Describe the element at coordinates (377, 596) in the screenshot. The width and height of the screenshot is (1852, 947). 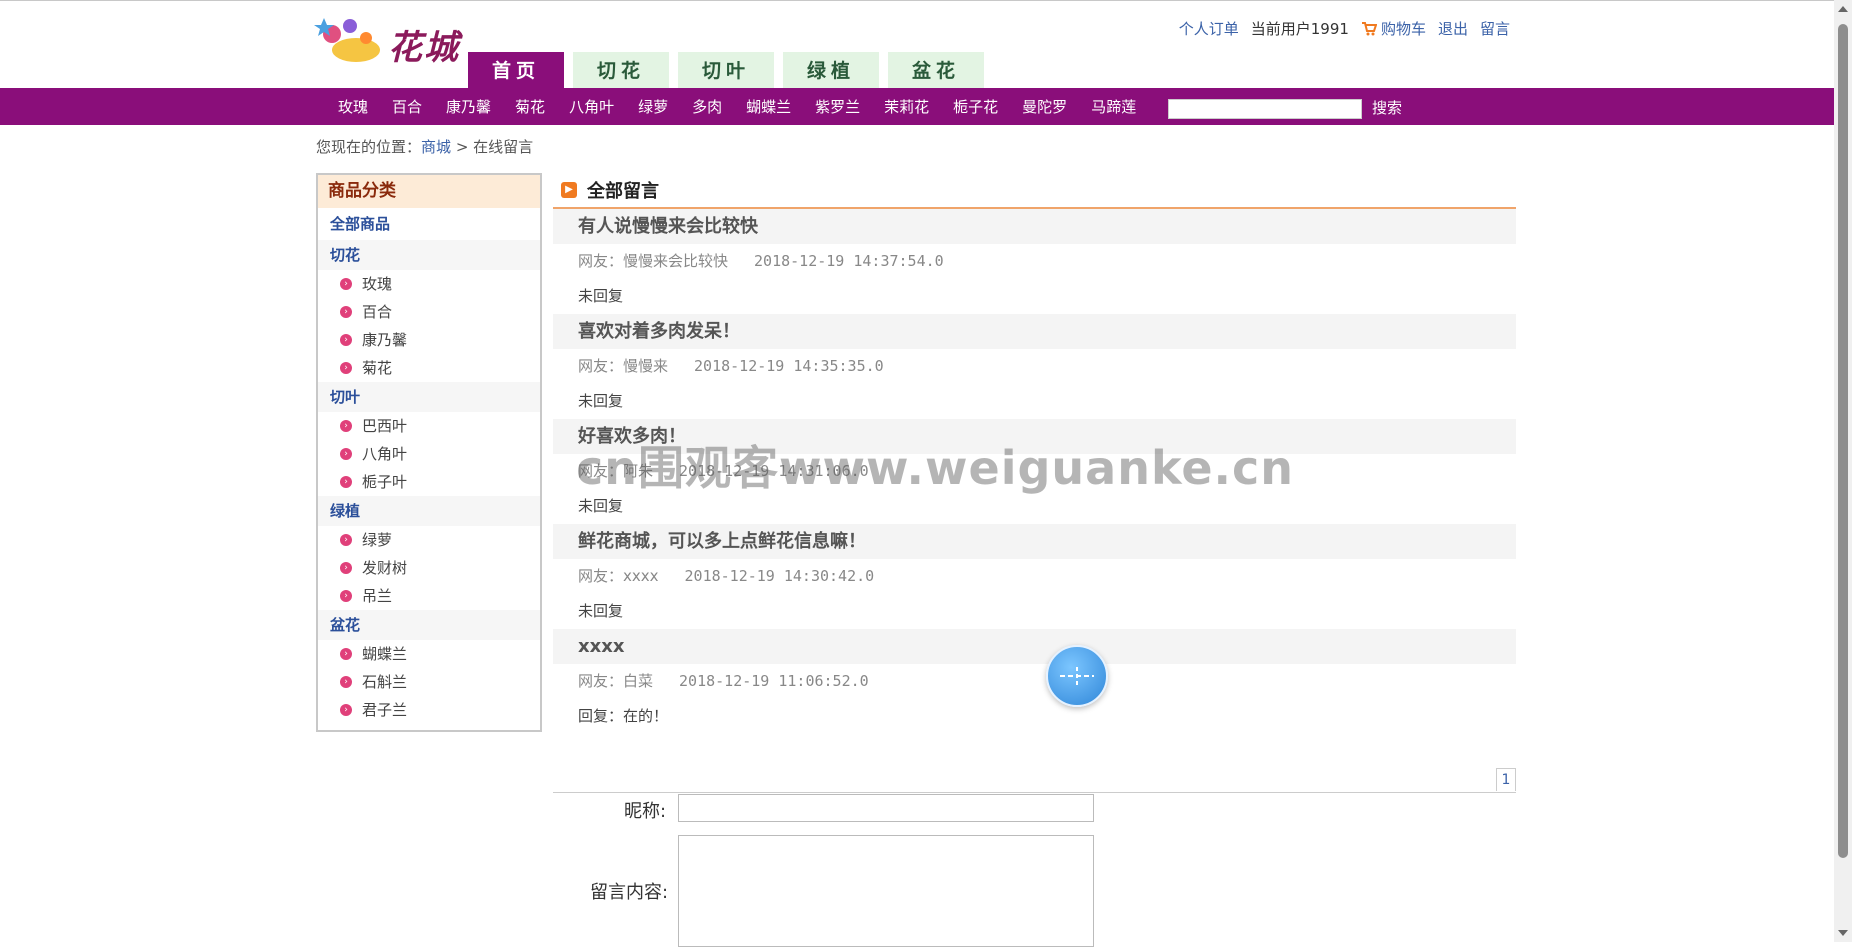
I see `sidebar-item-label: 吊兰` at that location.